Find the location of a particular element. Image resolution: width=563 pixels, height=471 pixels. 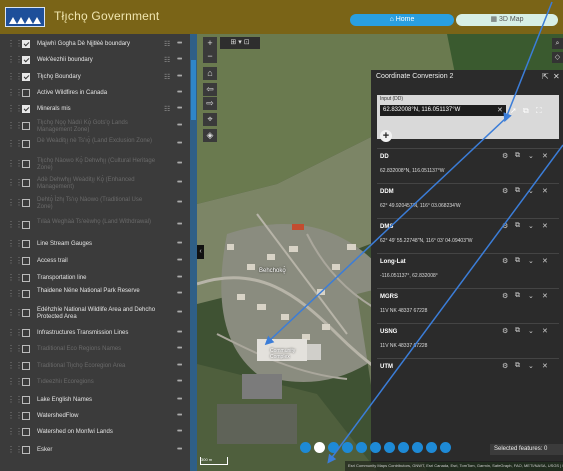

compass-icon: ◈ is located at coordinates (210, 135).